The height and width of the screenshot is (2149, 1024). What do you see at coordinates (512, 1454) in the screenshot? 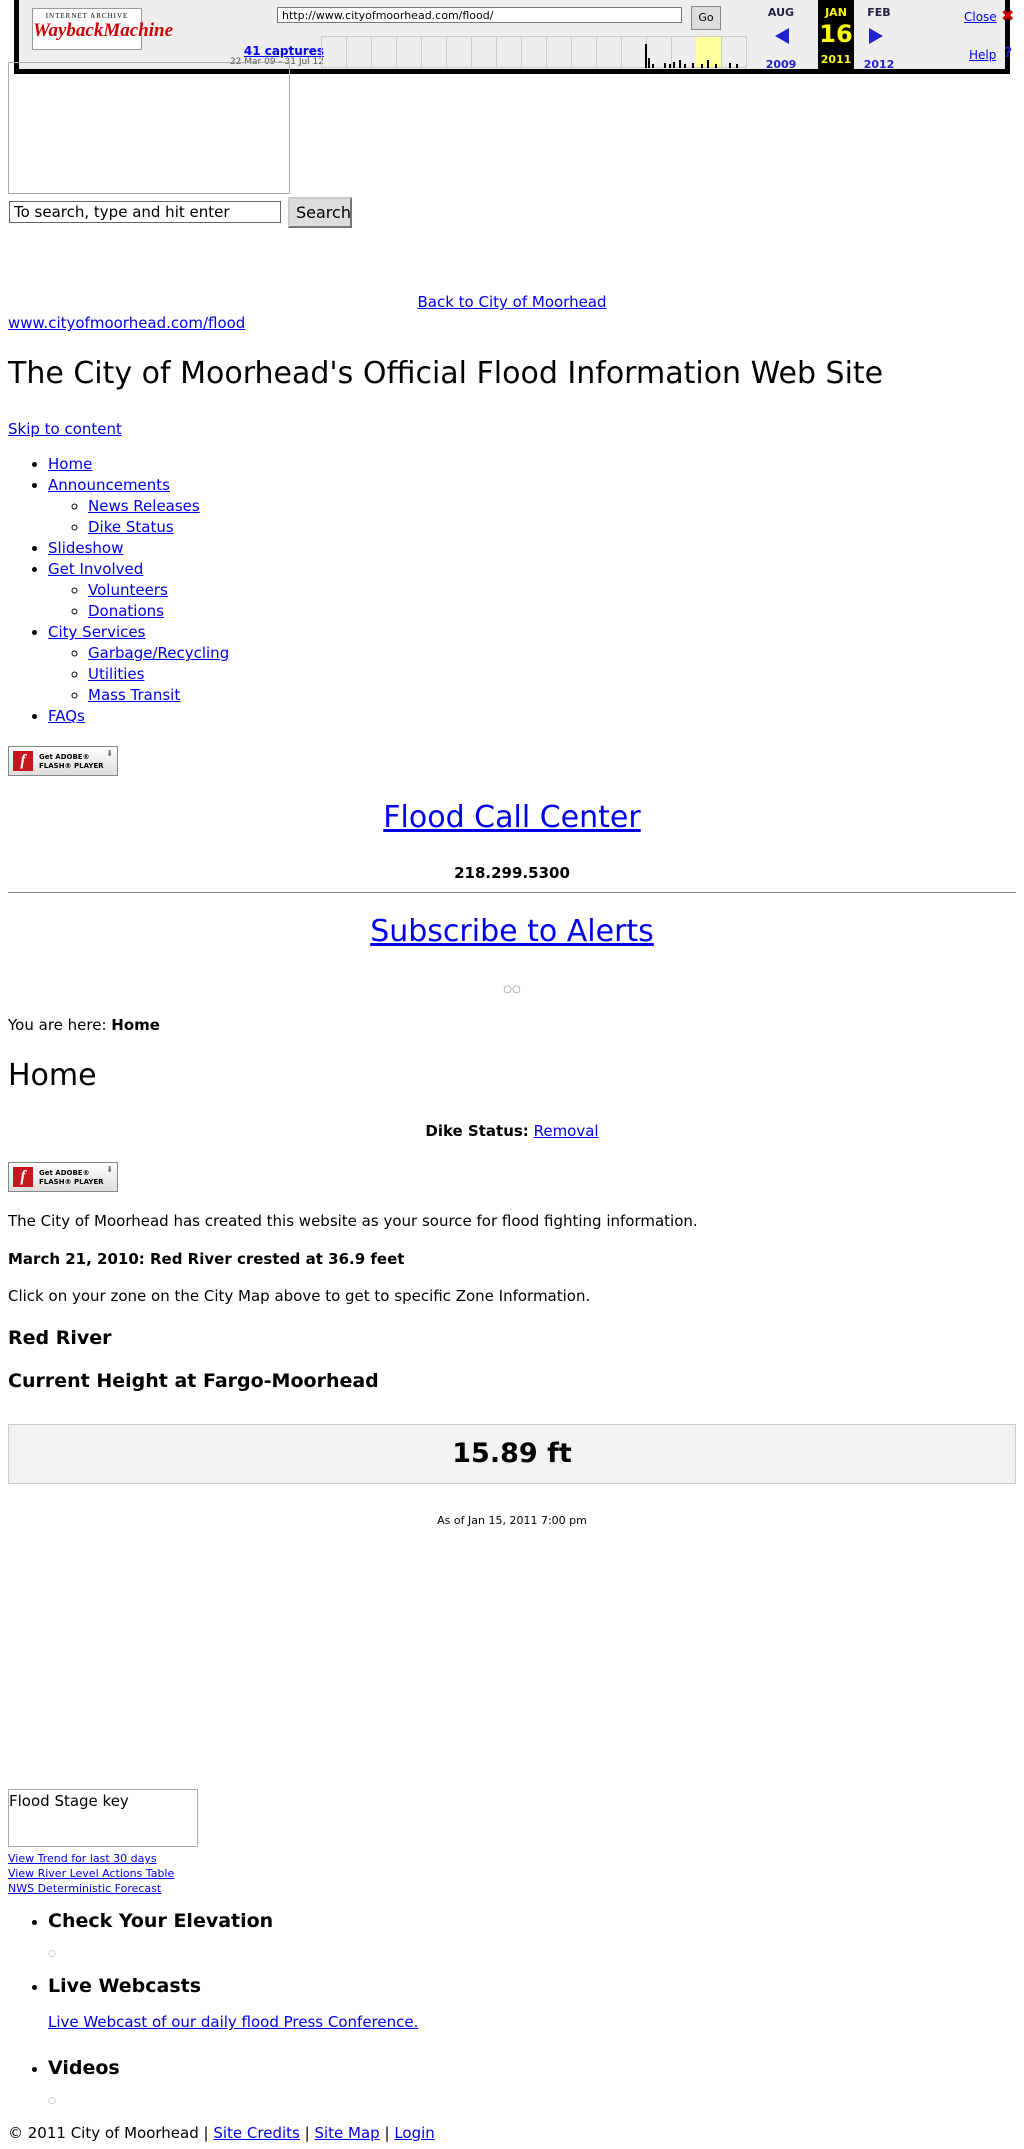
I see `river-height-value: 15.89 ft` at bounding box center [512, 1454].